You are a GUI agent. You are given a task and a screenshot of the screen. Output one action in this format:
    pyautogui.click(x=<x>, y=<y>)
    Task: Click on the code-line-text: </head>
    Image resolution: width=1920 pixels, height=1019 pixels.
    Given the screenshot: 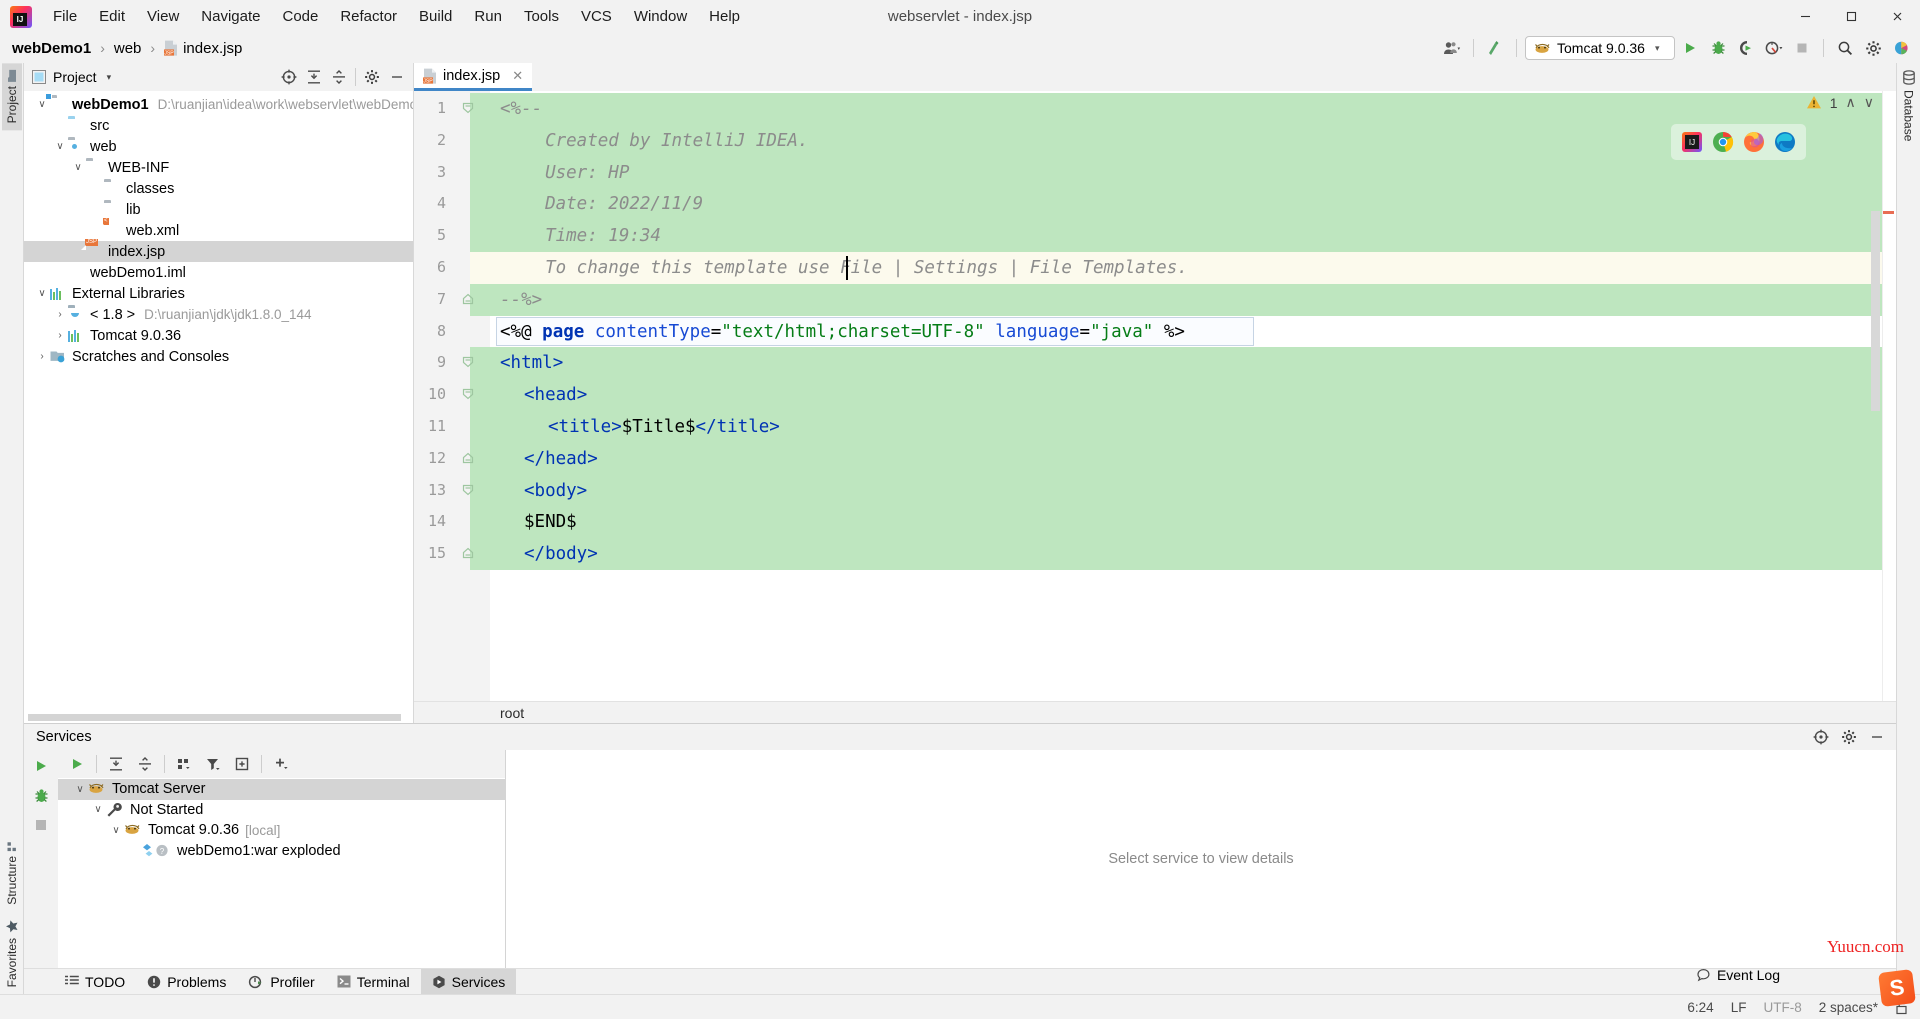 What is the action you would take?
    pyautogui.click(x=561, y=459)
    